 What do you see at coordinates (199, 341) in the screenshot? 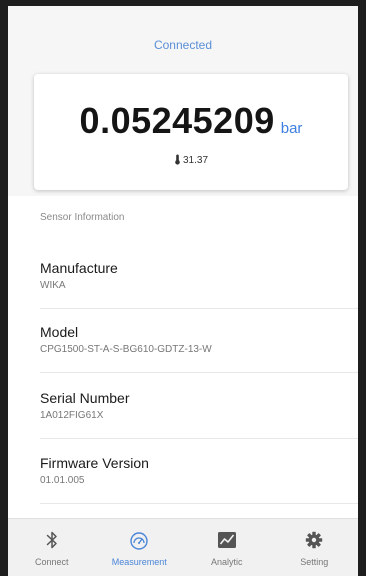
I see `info-row-model: Model CPG1500-ST-A-S-BG610-GDTZ-13-W` at bounding box center [199, 341].